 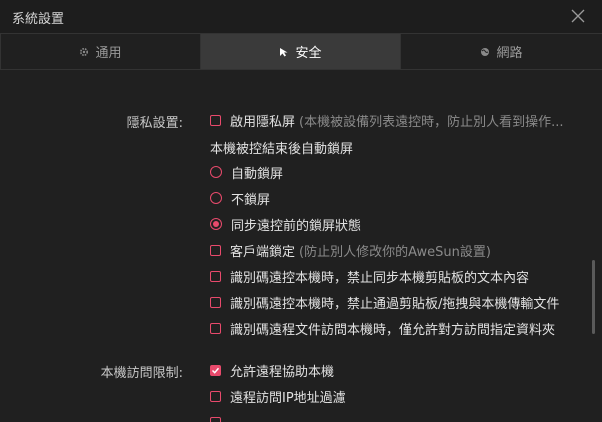 I want to click on folder-access-option: 識別碼遠程文件訪問本機時，僅允許對方訪問指定資料夾, so click(x=382, y=328).